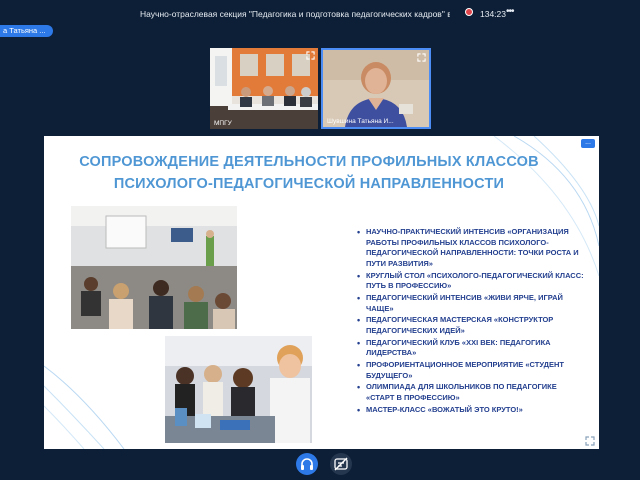 The width and height of the screenshot is (640, 480). What do you see at coordinates (472, 410) in the screenshot?
I see `list-item: МАСТЕР-КЛАСС «ВОЖАТЫЙ ЭТО КРУТО!»` at bounding box center [472, 410].